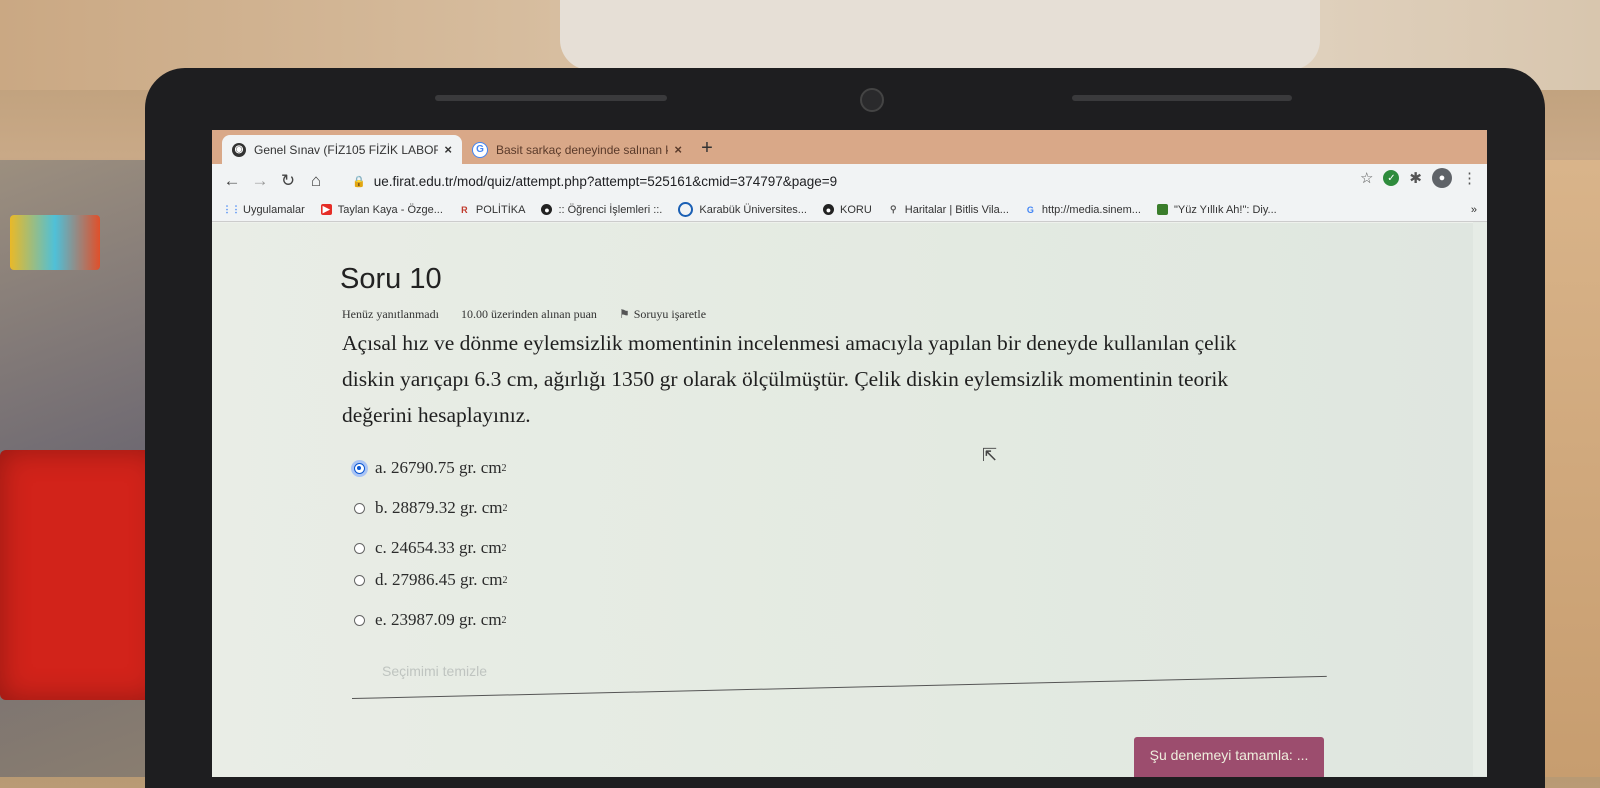 The width and height of the screenshot is (1600, 788). I want to click on answer-label: c. 24654.33 gr. cm, so click(438, 547).